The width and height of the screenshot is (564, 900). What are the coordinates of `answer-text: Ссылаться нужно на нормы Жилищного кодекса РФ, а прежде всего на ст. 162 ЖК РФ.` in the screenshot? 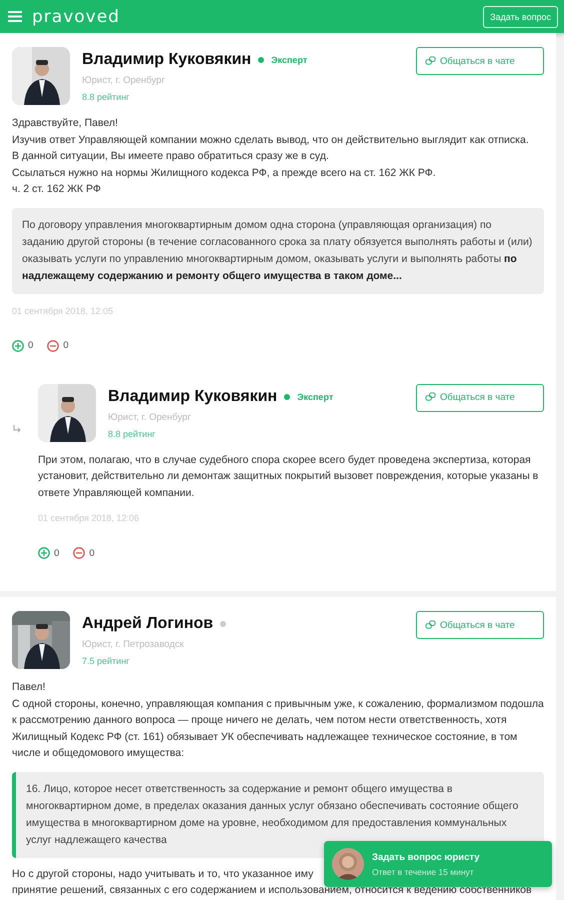 It's located at (224, 173).